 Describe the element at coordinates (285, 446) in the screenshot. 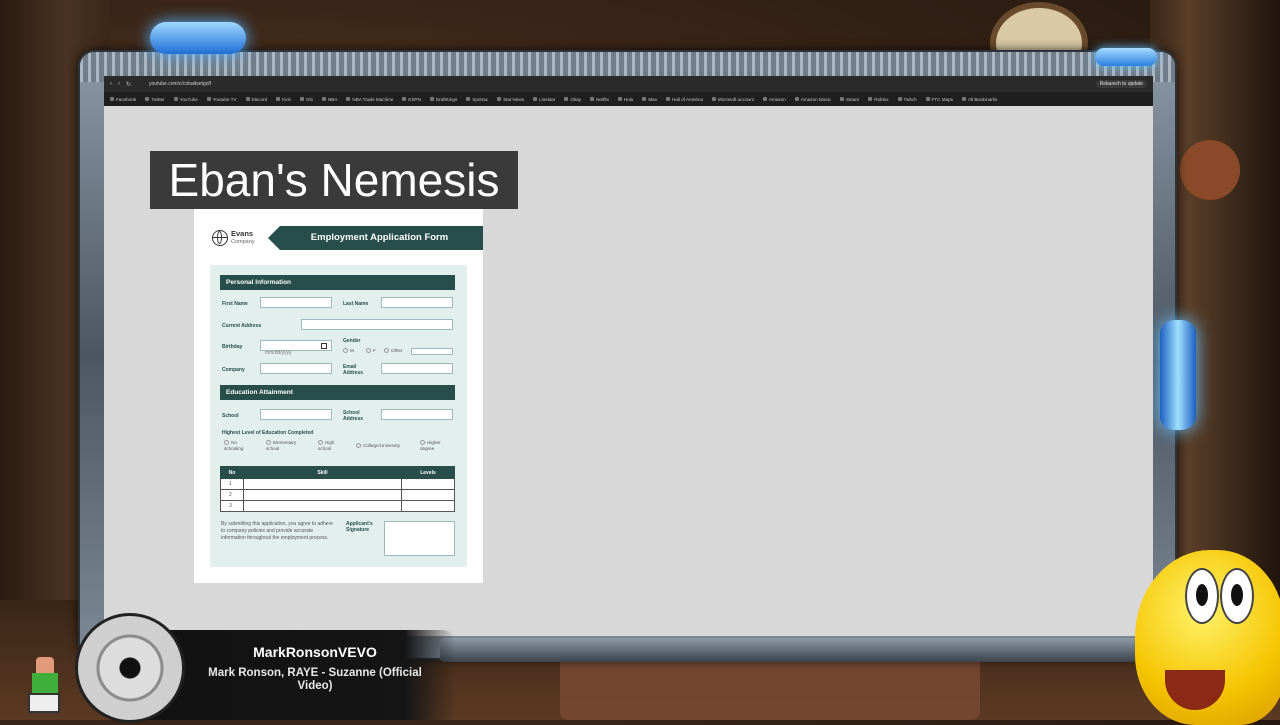

I see `edu-option-elementary: Elementary school` at that location.